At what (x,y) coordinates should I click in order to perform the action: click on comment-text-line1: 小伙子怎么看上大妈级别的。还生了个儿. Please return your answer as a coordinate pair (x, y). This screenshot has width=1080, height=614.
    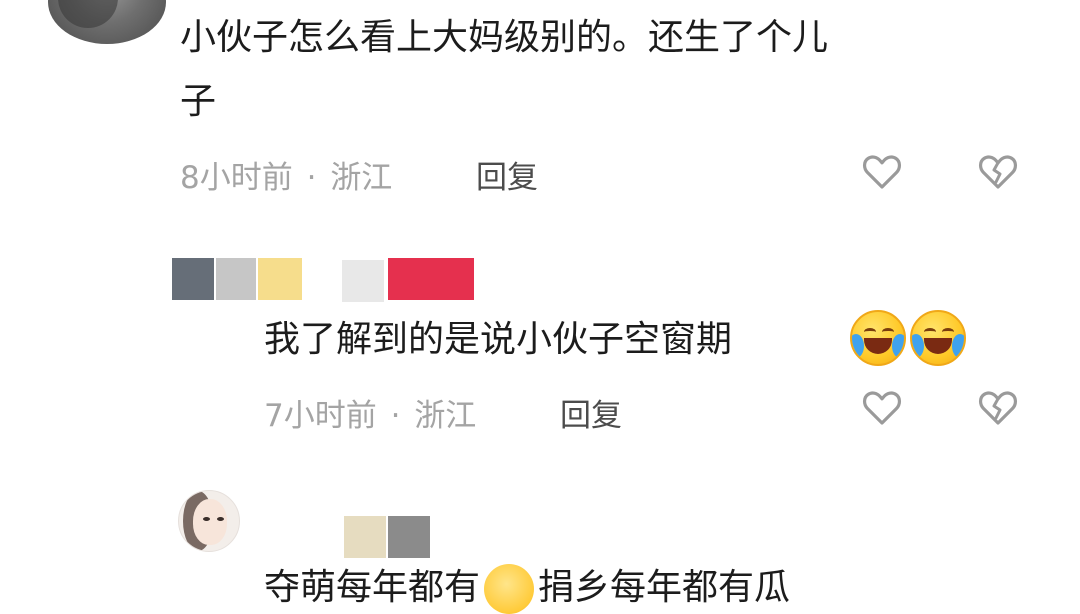
    Looking at the image, I should click on (504, 37).